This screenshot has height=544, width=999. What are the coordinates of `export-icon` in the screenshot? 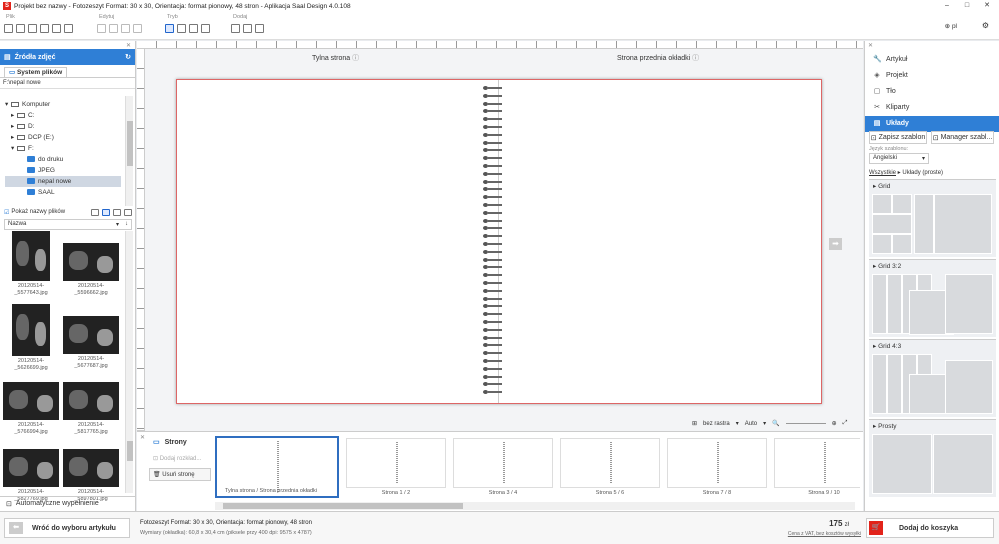 It's located at (56, 28).